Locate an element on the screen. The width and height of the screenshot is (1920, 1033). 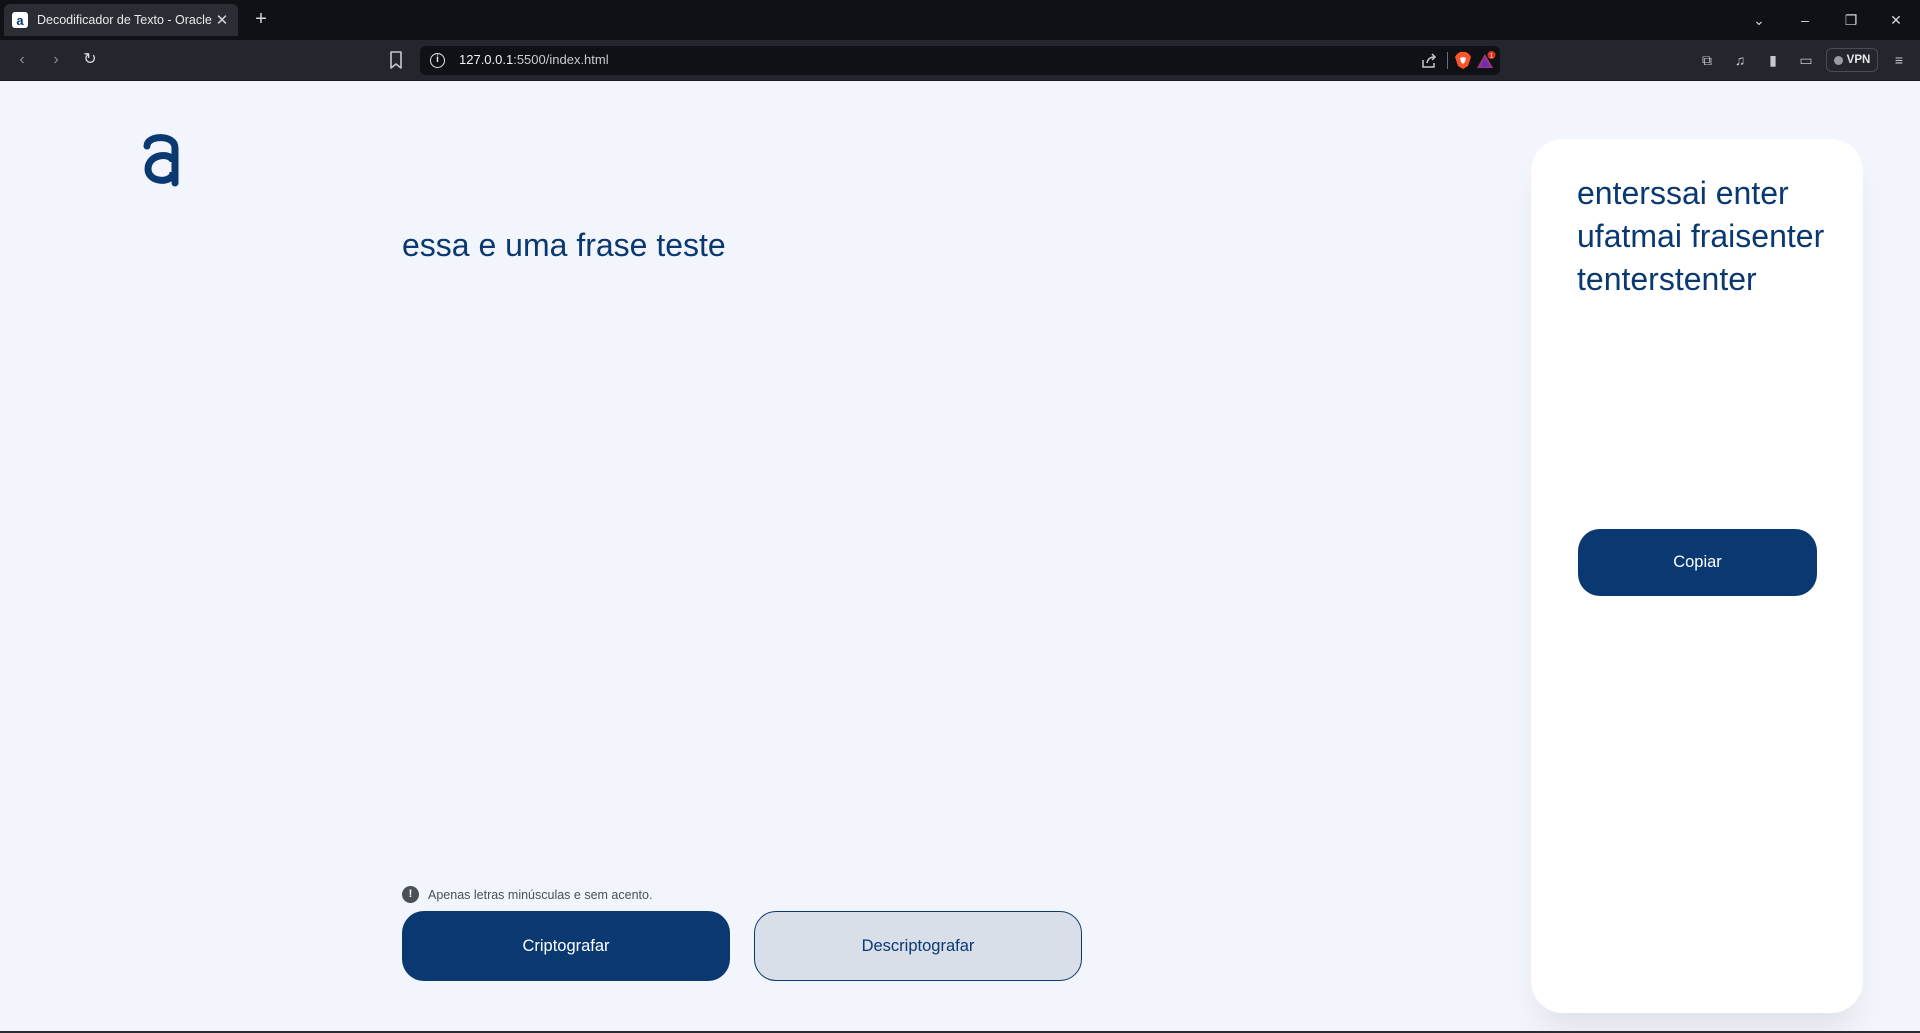
address-bar: i 127.0.0.1:5500/index.html 1 is located at coordinates (960, 60).